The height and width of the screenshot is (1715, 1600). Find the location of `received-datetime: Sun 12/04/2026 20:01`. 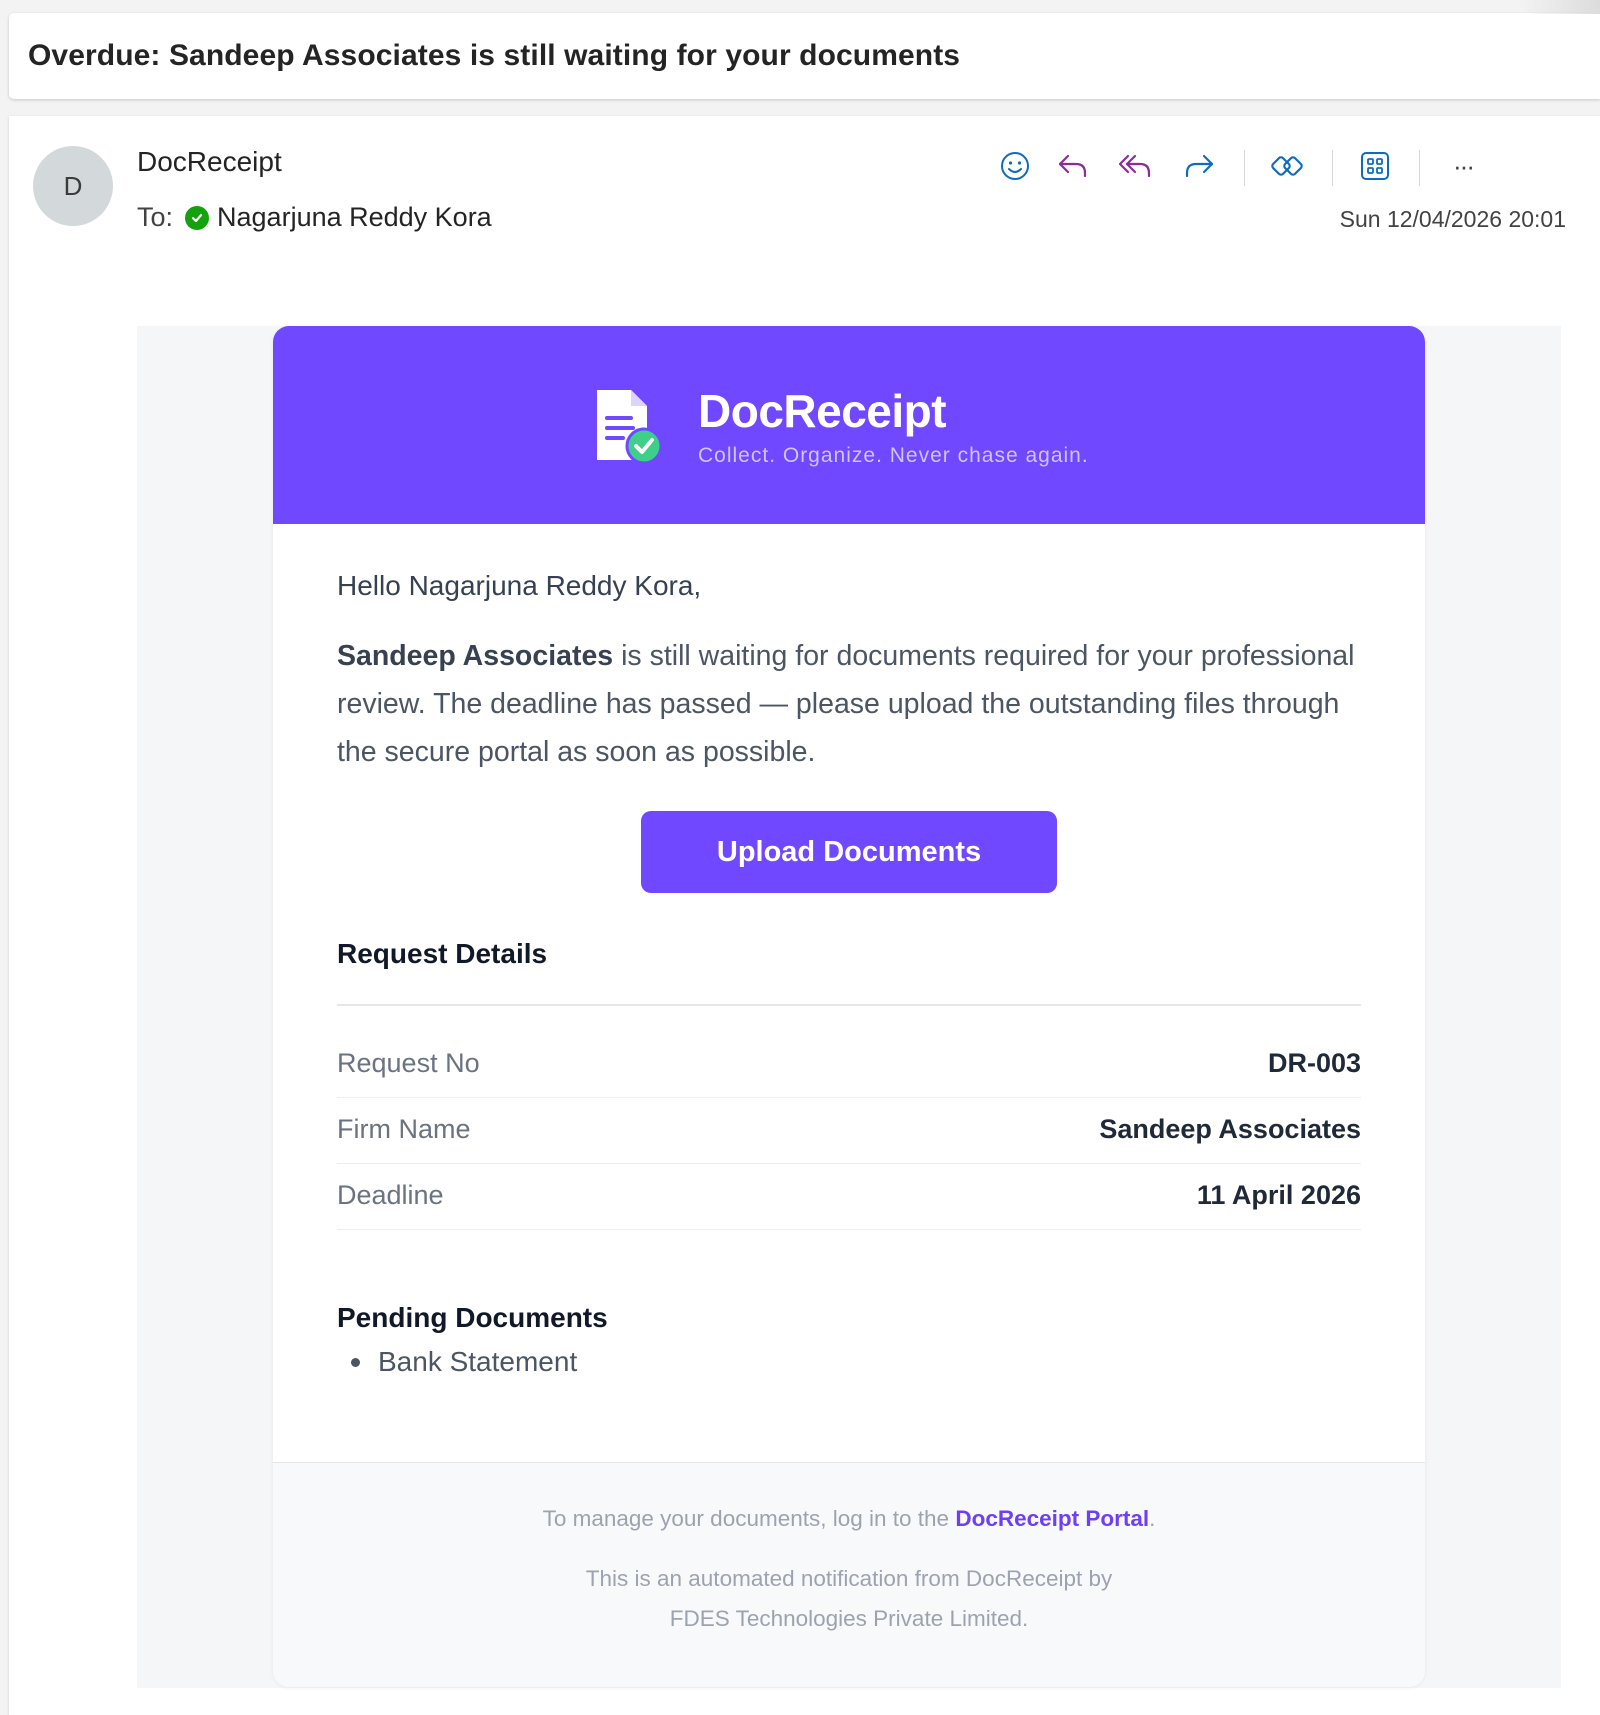

received-datetime: Sun 12/04/2026 20:01 is located at coordinates (1452, 219).